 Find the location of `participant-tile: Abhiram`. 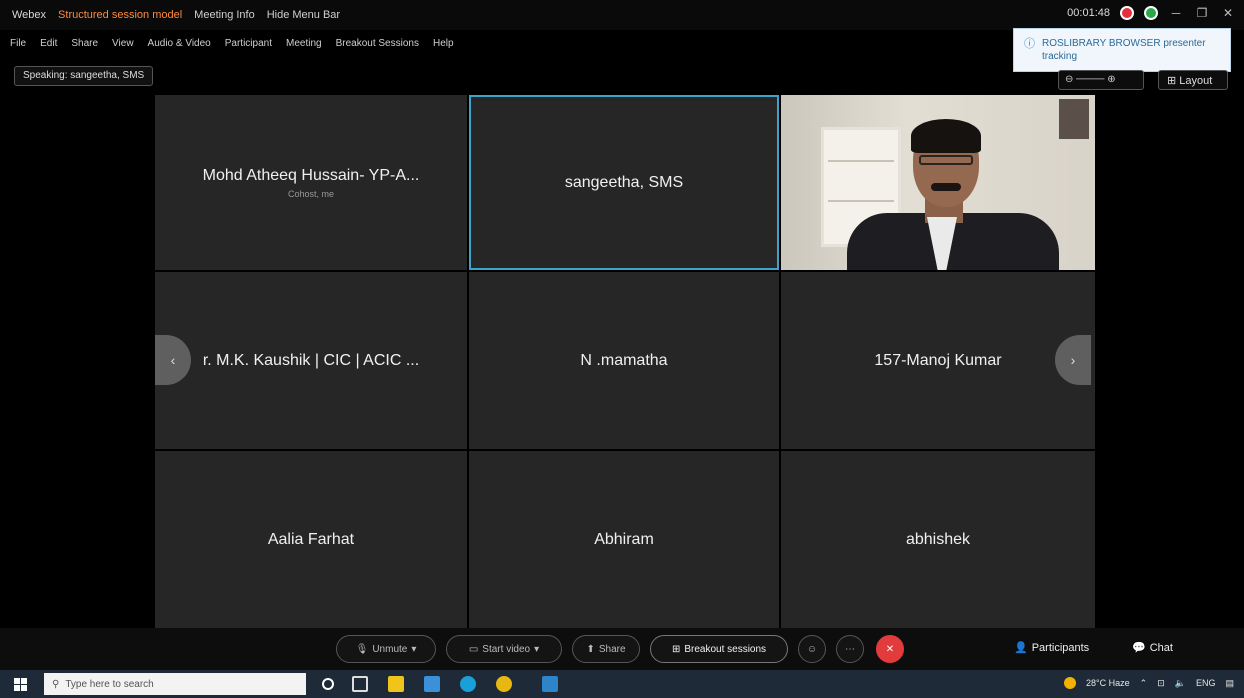

participant-tile: Abhiram is located at coordinates (624, 540).